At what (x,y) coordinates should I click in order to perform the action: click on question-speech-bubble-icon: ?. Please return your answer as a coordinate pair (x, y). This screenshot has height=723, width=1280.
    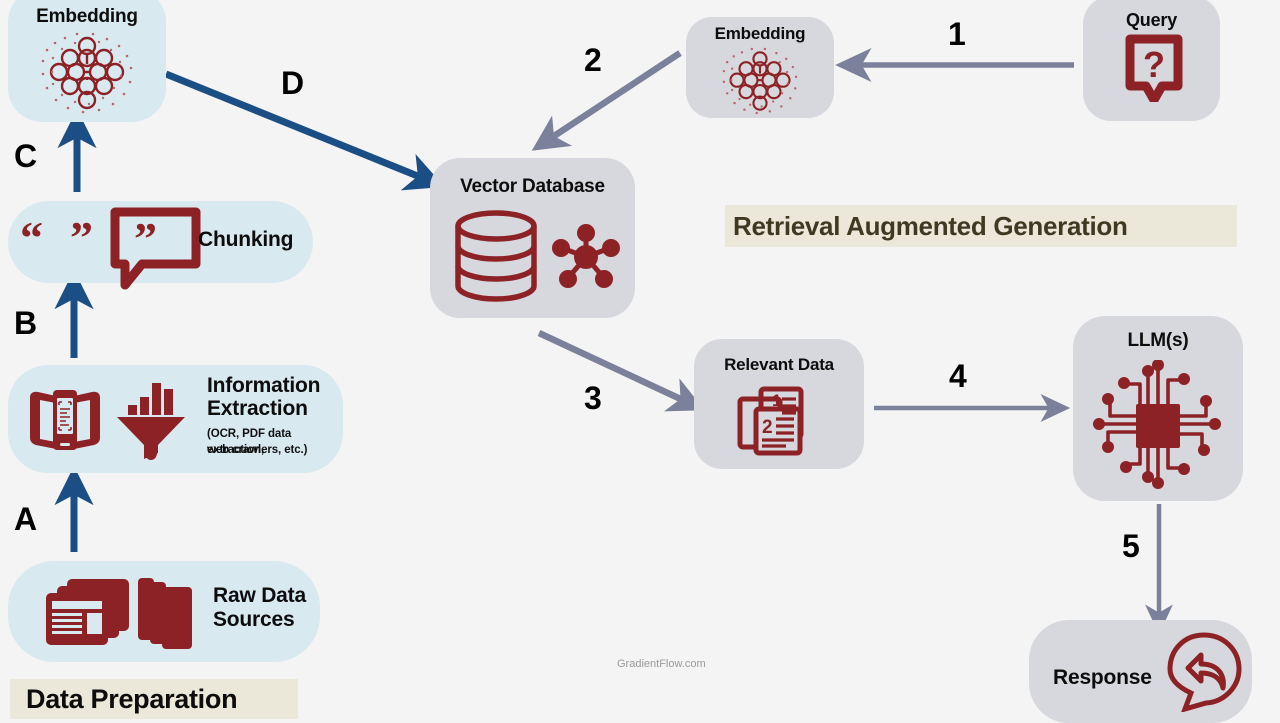
    Looking at the image, I should click on (1154, 68).